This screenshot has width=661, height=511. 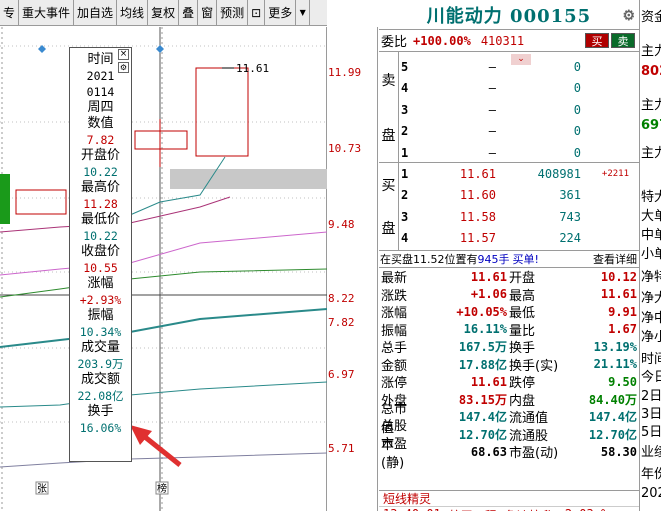 I want to click on stock-title: 川能动力 000155 ⚙, so click(x=509, y=15).